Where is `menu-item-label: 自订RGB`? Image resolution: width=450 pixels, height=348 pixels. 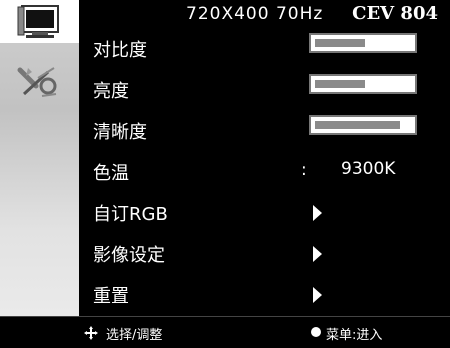
menu-item-label: 自订RGB is located at coordinates (130, 214).